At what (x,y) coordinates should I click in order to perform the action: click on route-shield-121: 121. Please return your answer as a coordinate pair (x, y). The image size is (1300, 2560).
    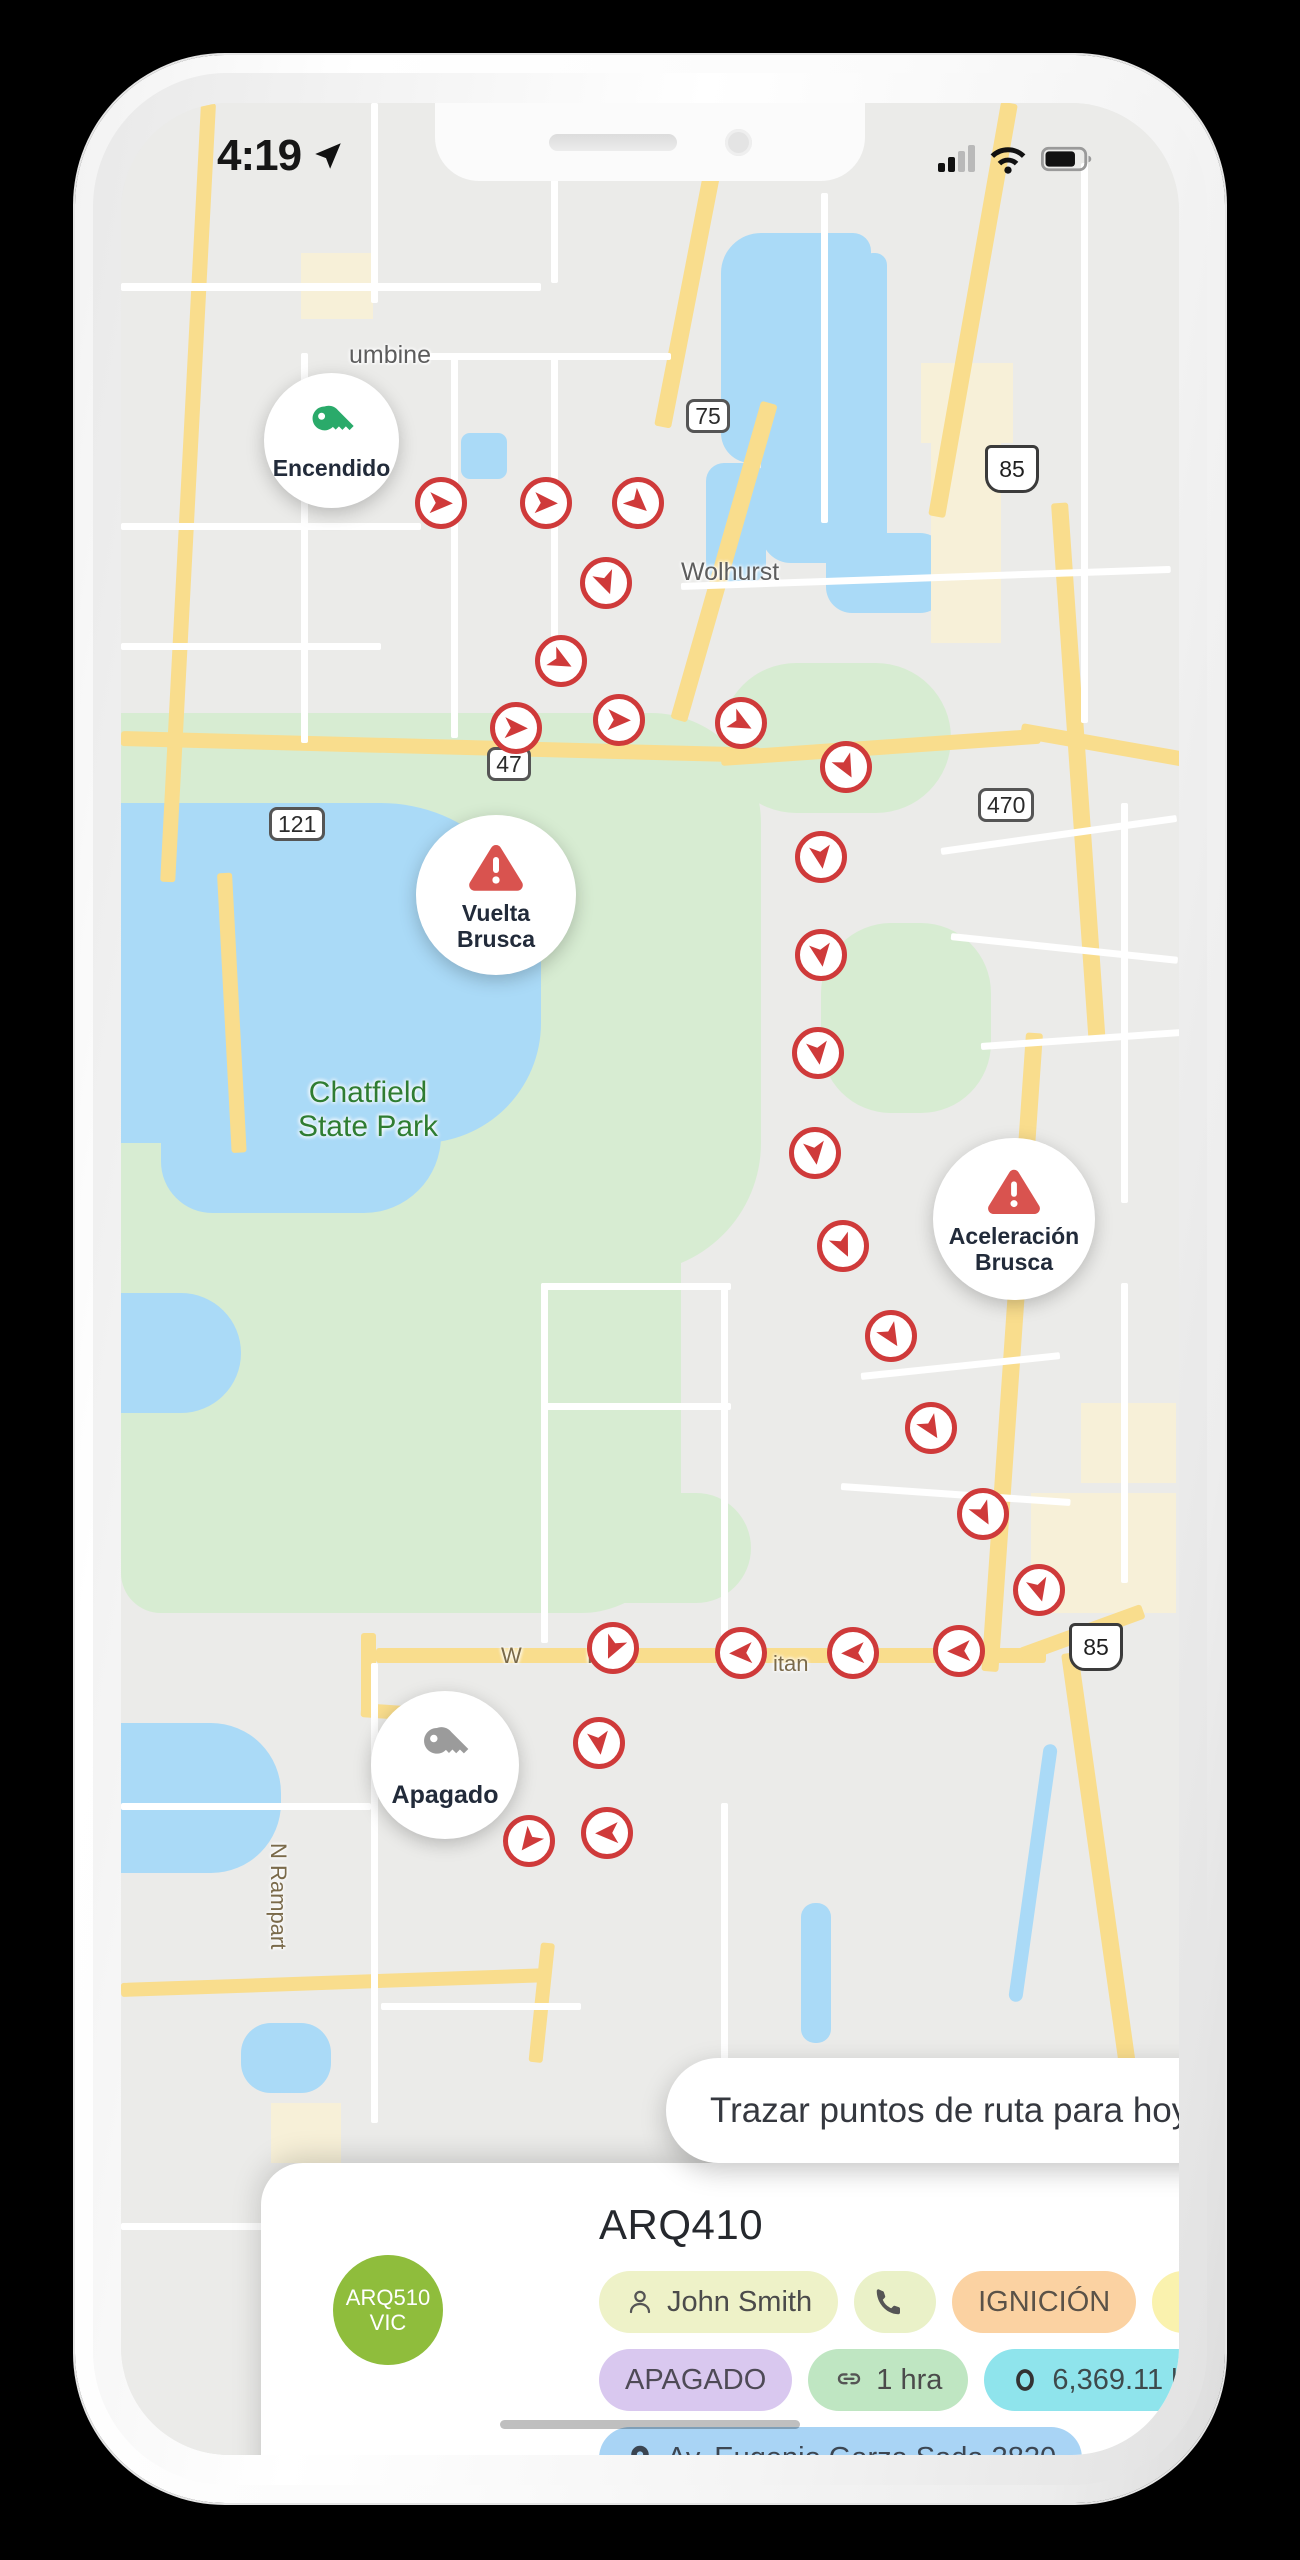
    Looking at the image, I should click on (297, 824).